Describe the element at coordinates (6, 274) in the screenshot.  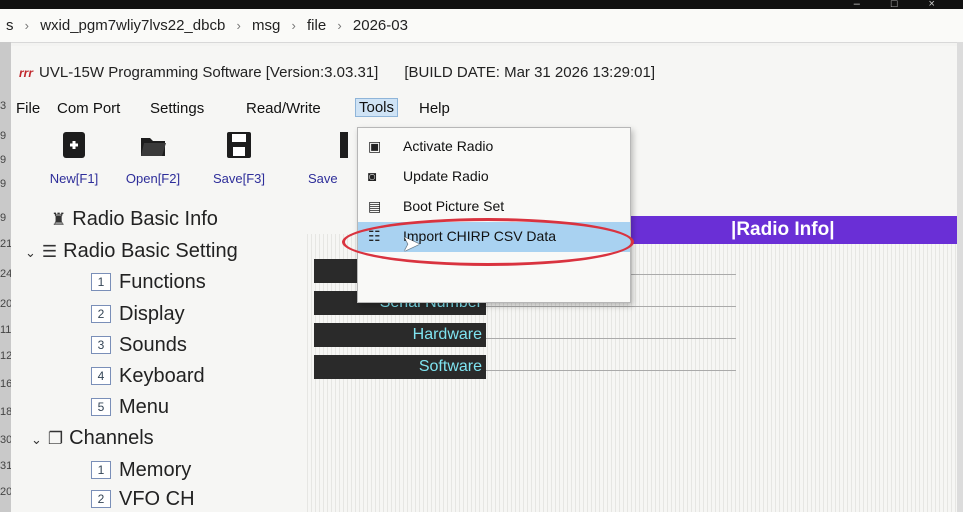
I see `gutter-number: 24` at that location.